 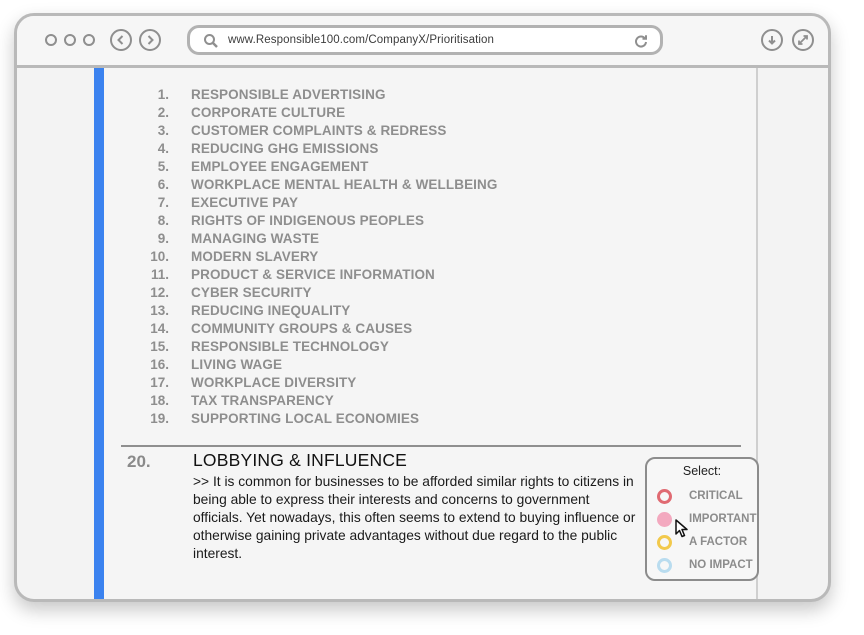 I want to click on list-item: 11. PRODUCT & SERVICE INFORMATION, so click(x=313, y=274).